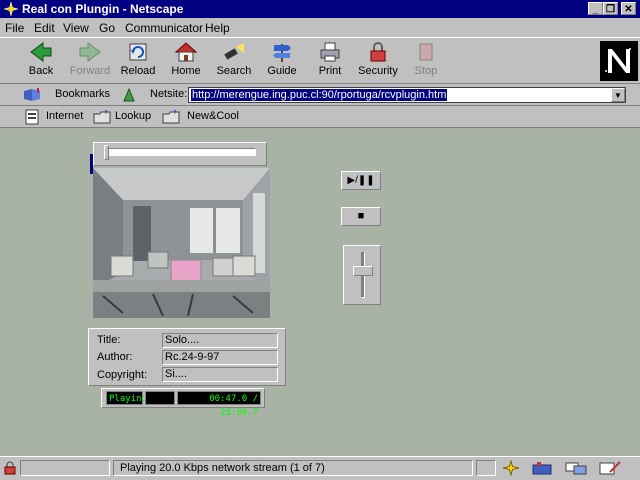  What do you see at coordinates (320, 9) in the screenshot?
I see `title-bar: Real con Plungin - Netscape _ ❐ ✕` at bounding box center [320, 9].